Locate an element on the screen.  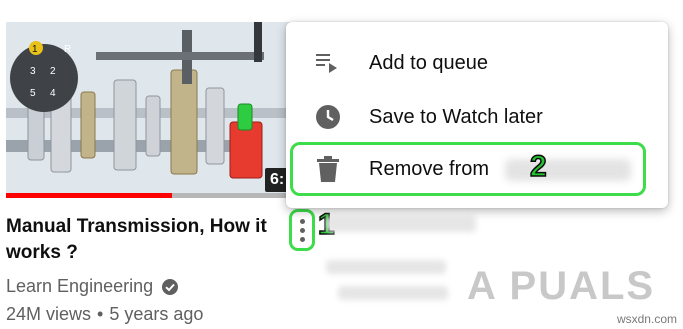
channel-row: Learn Engineering is located at coordinates (92, 286).